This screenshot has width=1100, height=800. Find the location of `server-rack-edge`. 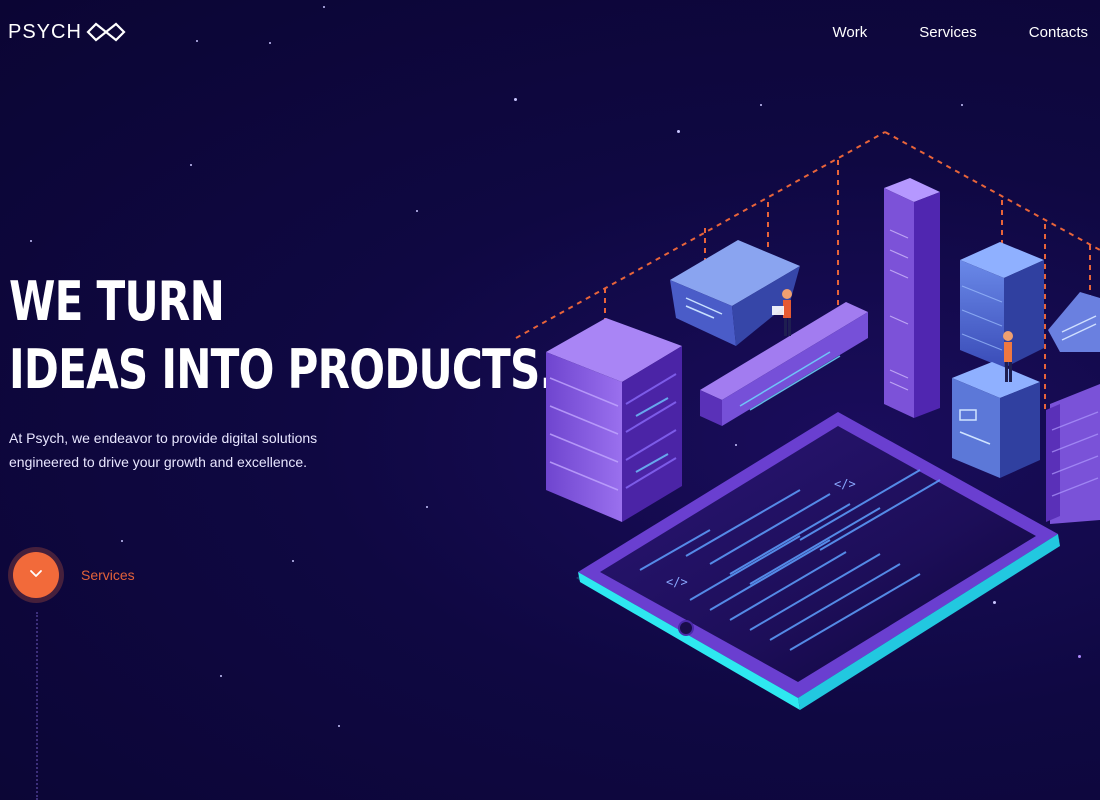

server-rack-edge is located at coordinates (1073, 408).